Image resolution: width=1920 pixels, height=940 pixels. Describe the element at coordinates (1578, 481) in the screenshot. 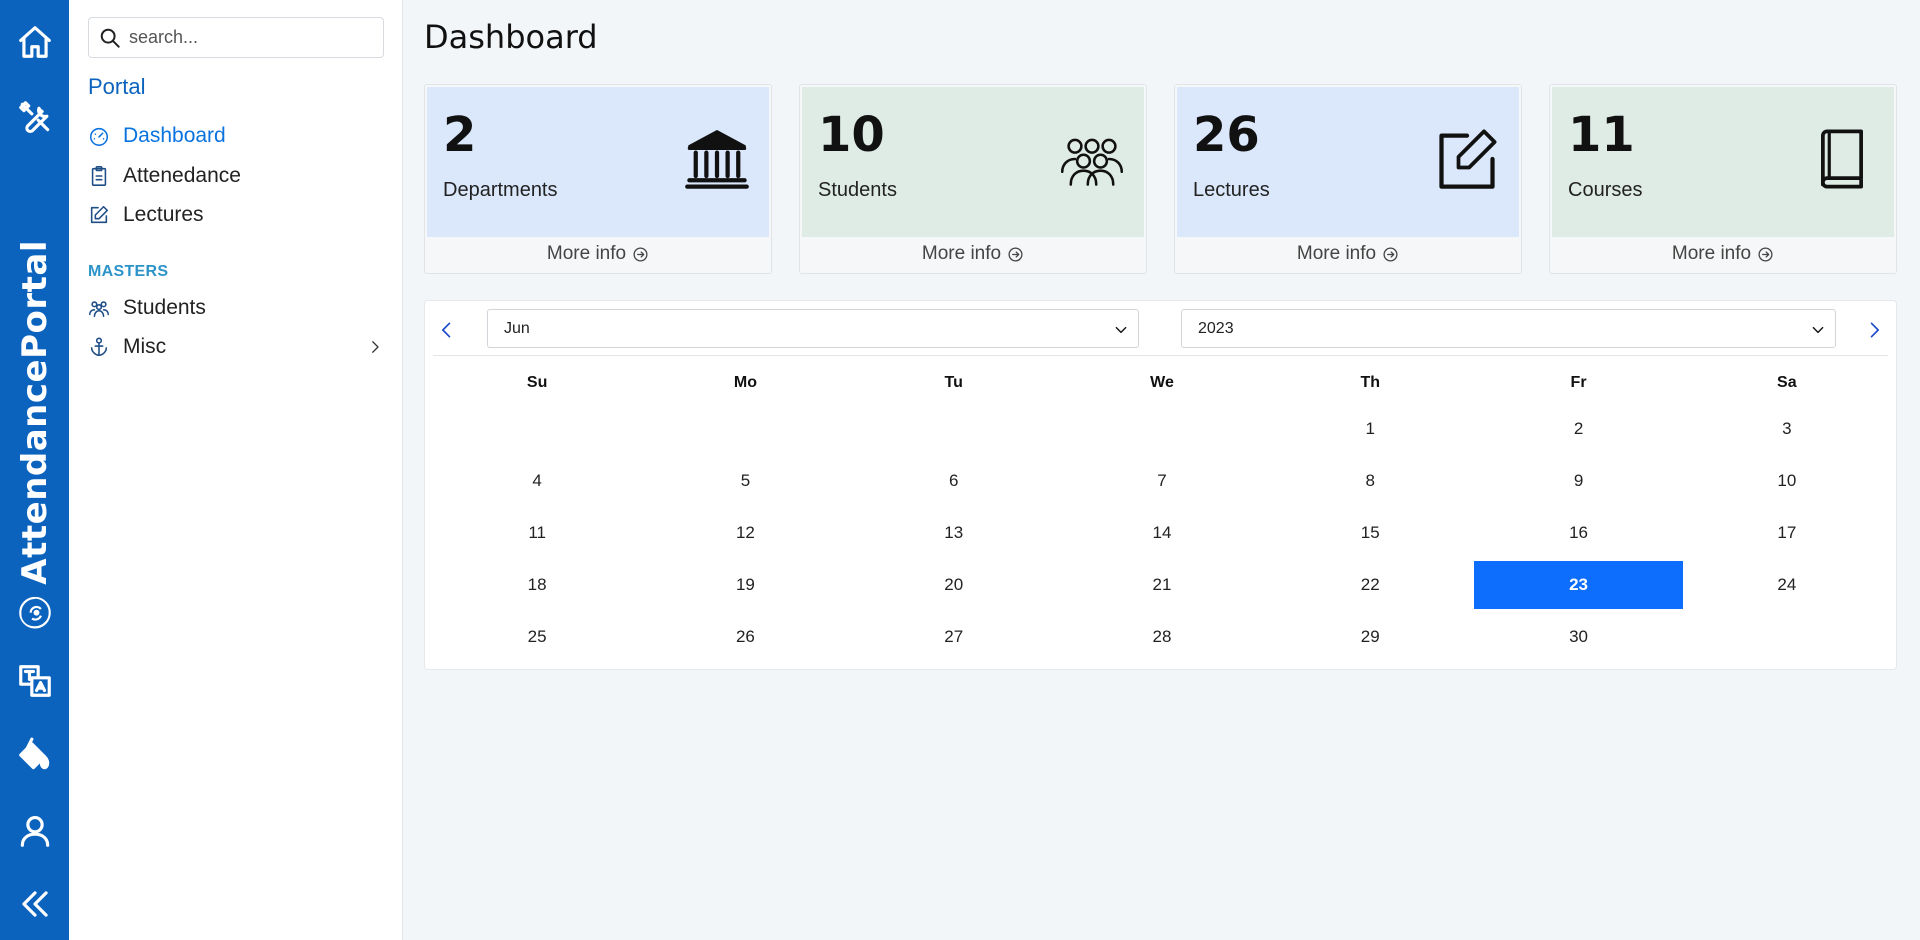

I see `calendar-day: 9` at that location.